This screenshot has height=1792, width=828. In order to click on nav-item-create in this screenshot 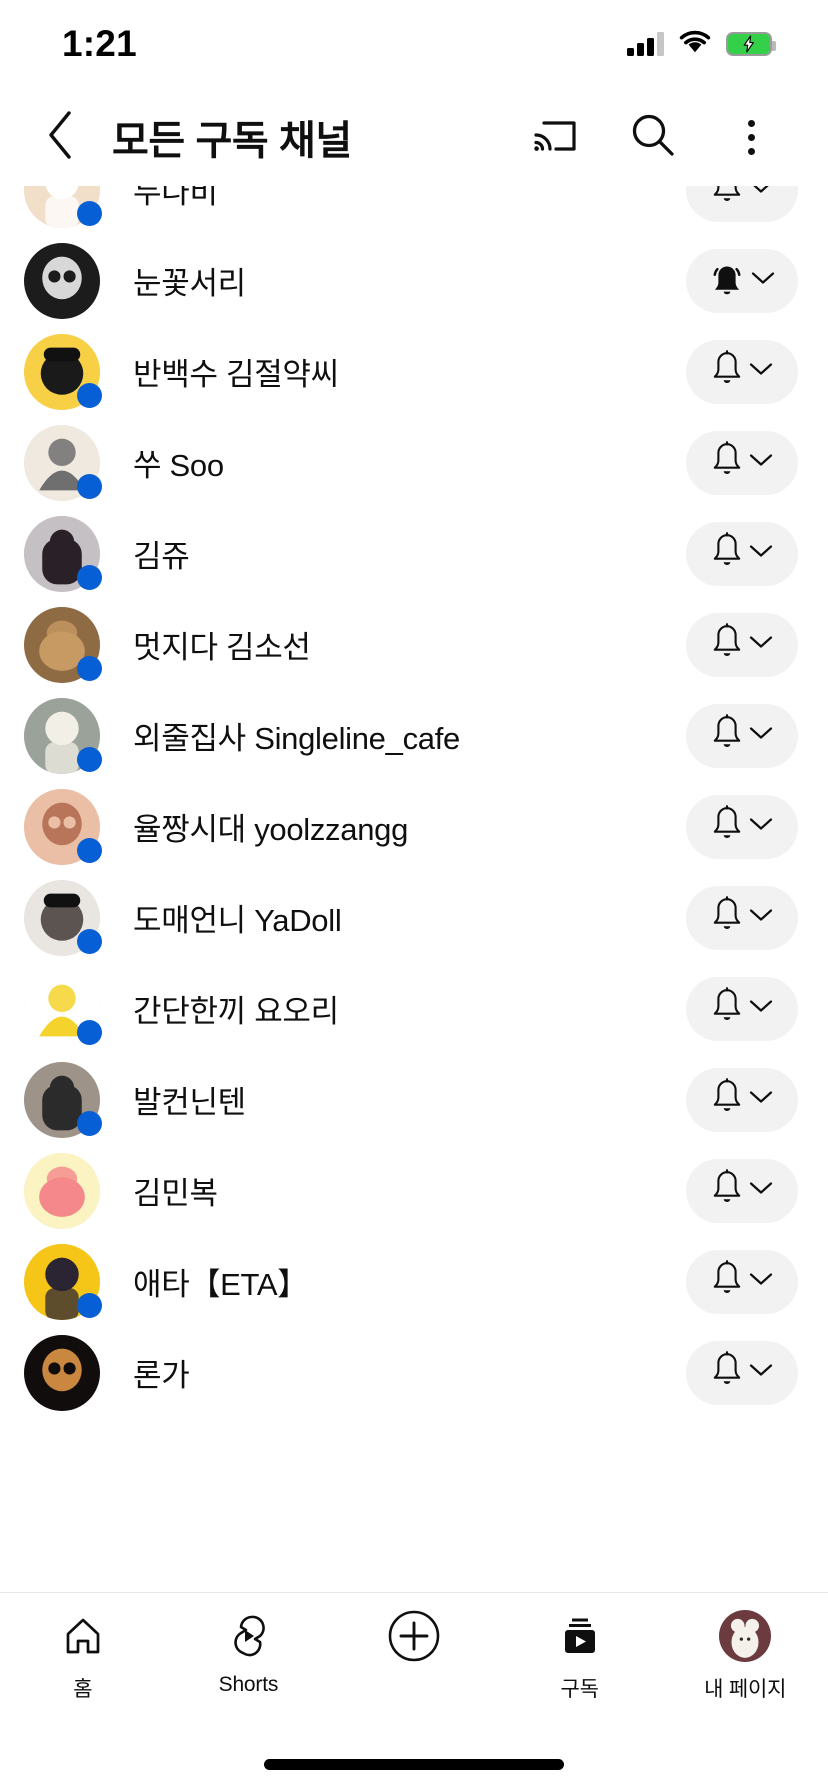, I will do `click(414, 1636)`.